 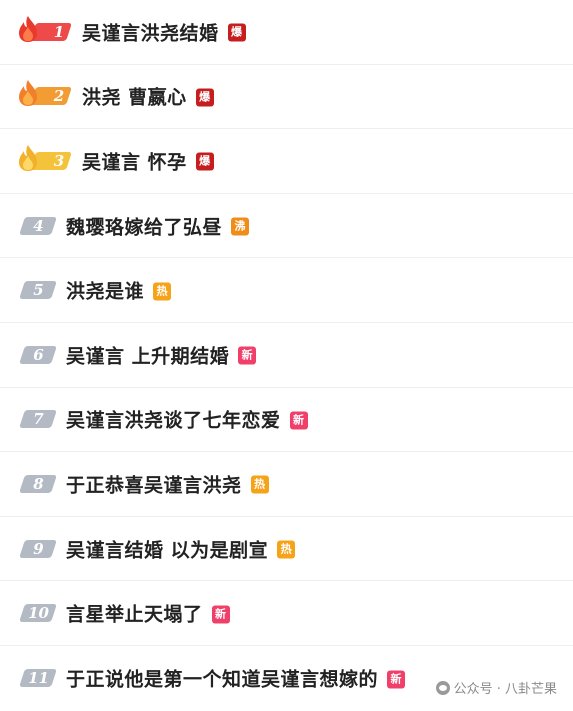 I want to click on rank-marker: 1, so click(x=46, y=28).